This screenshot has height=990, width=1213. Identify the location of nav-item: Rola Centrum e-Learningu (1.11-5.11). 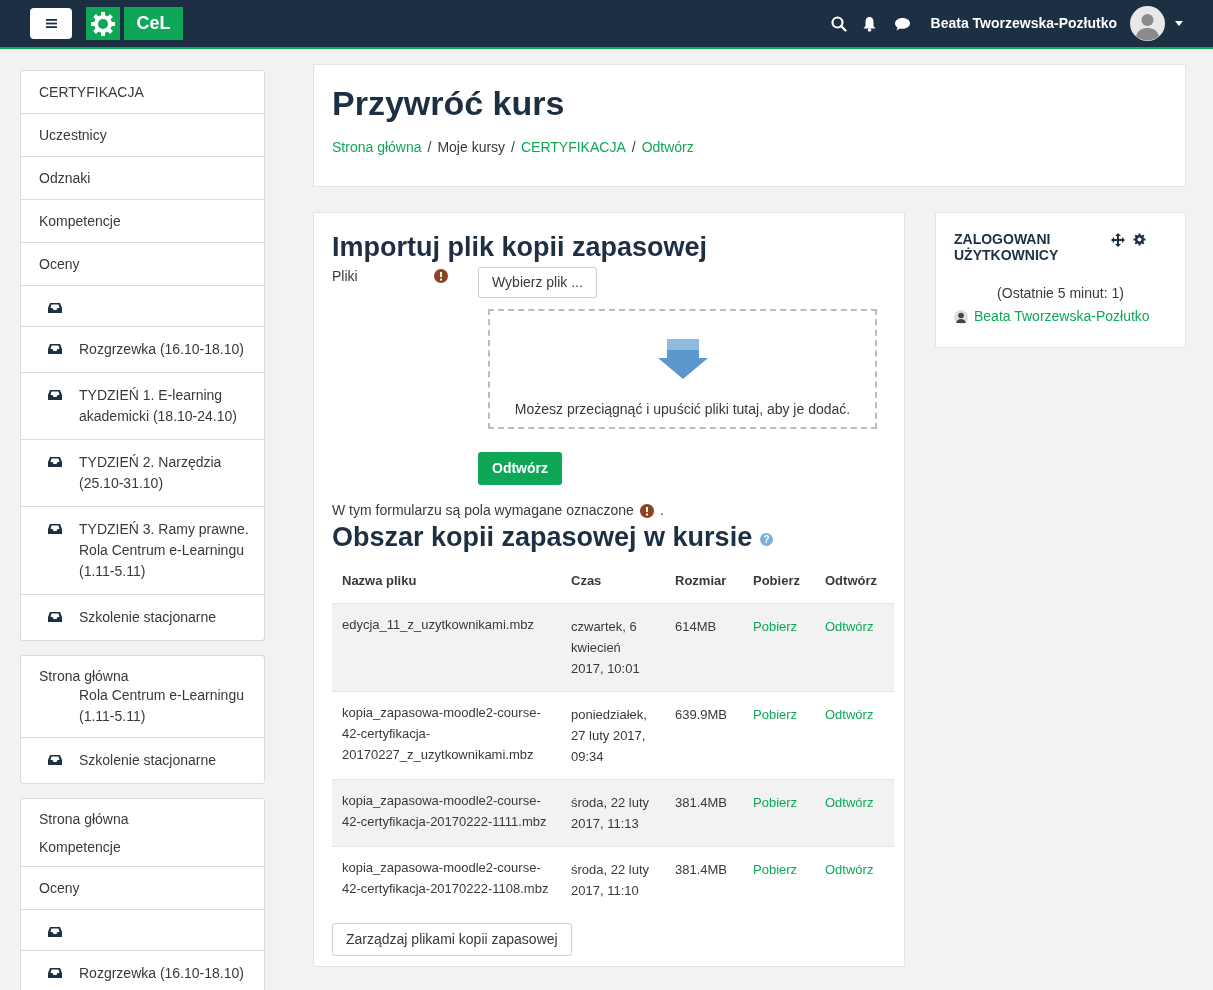
(142, 706).